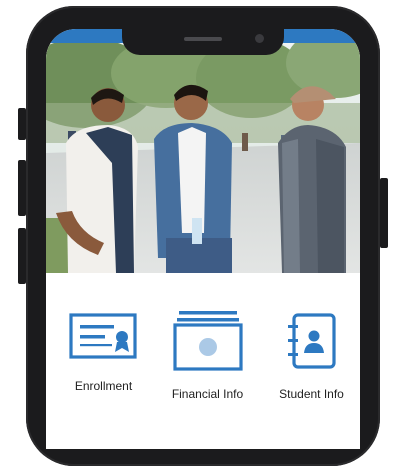 This screenshot has width=408, height=466. I want to click on contact-book-icon, so click(311, 341).